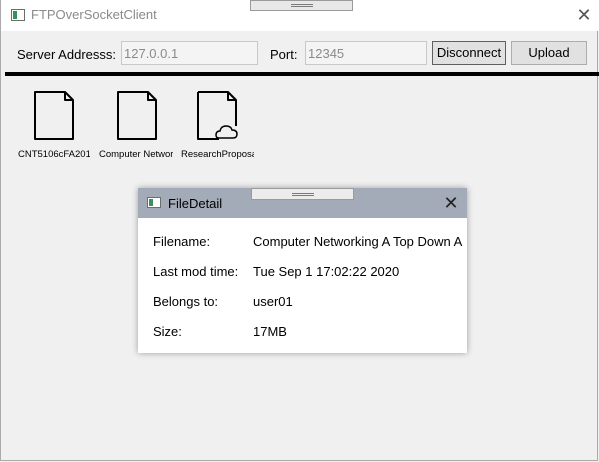 Image resolution: width=599 pixels, height=462 pixels. What do you see at coordinates (54, 154) in the screenshot?
I see `file-name: CNT5106cFA2019` at bounding box center [54, 154].